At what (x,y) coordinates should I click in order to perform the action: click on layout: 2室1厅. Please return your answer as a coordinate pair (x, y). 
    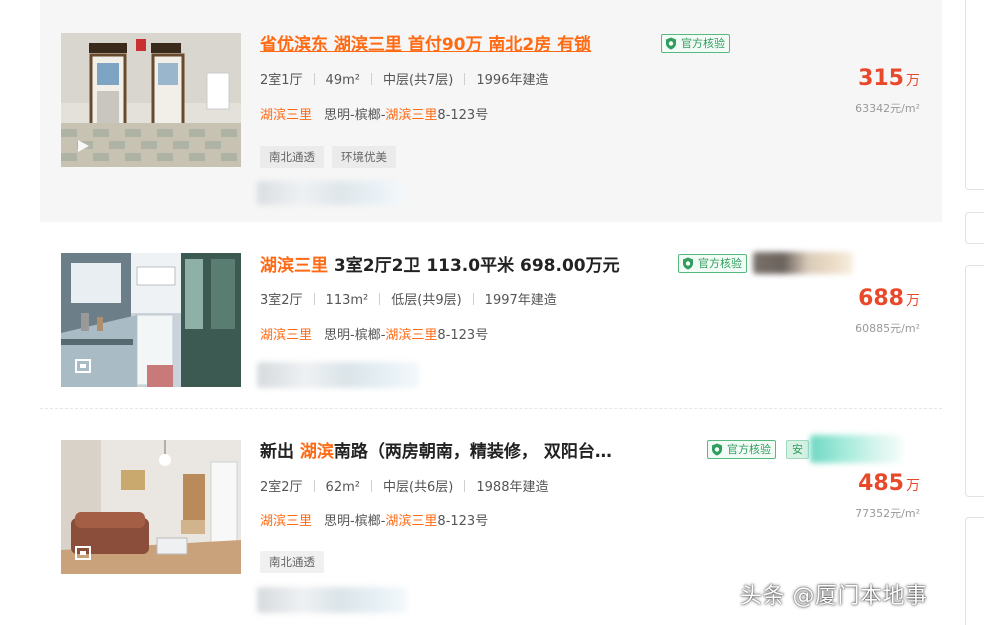
    Looking at the image, I should click on (281, 80).